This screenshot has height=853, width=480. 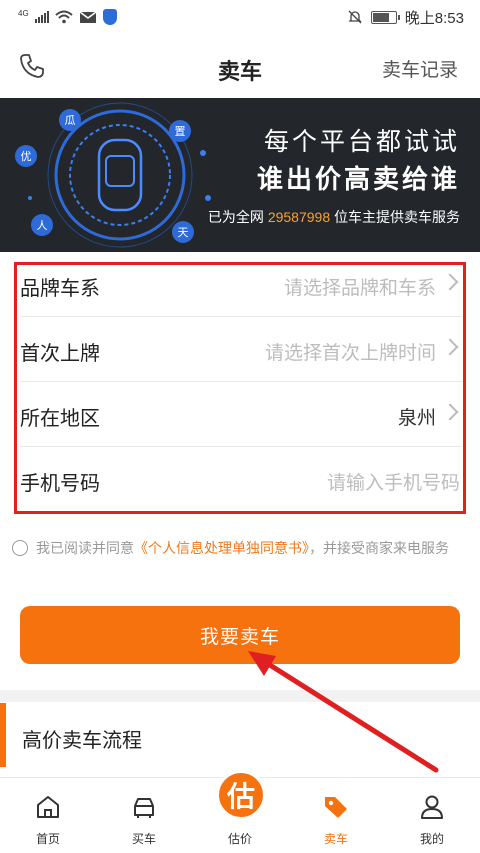 What do you see at coordinates (26, 156) in the screenshot?
I see `ring-char: 优` at bounding box center [26, 156].